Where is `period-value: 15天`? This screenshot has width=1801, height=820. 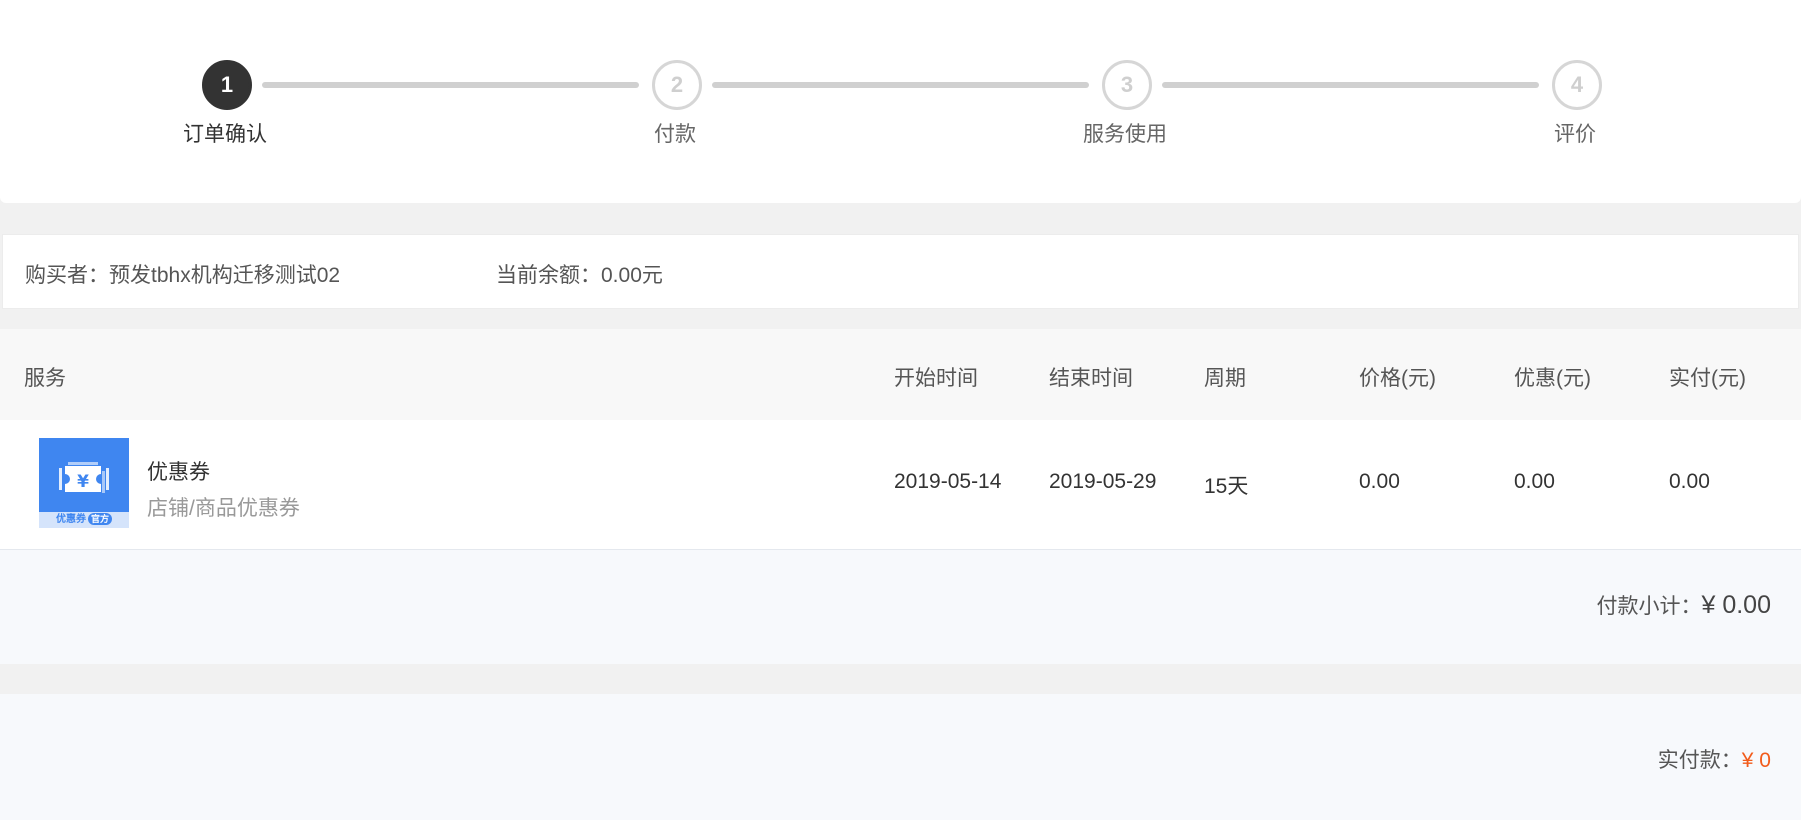
period-value: 15天 is located at coordinates (1226, 486).